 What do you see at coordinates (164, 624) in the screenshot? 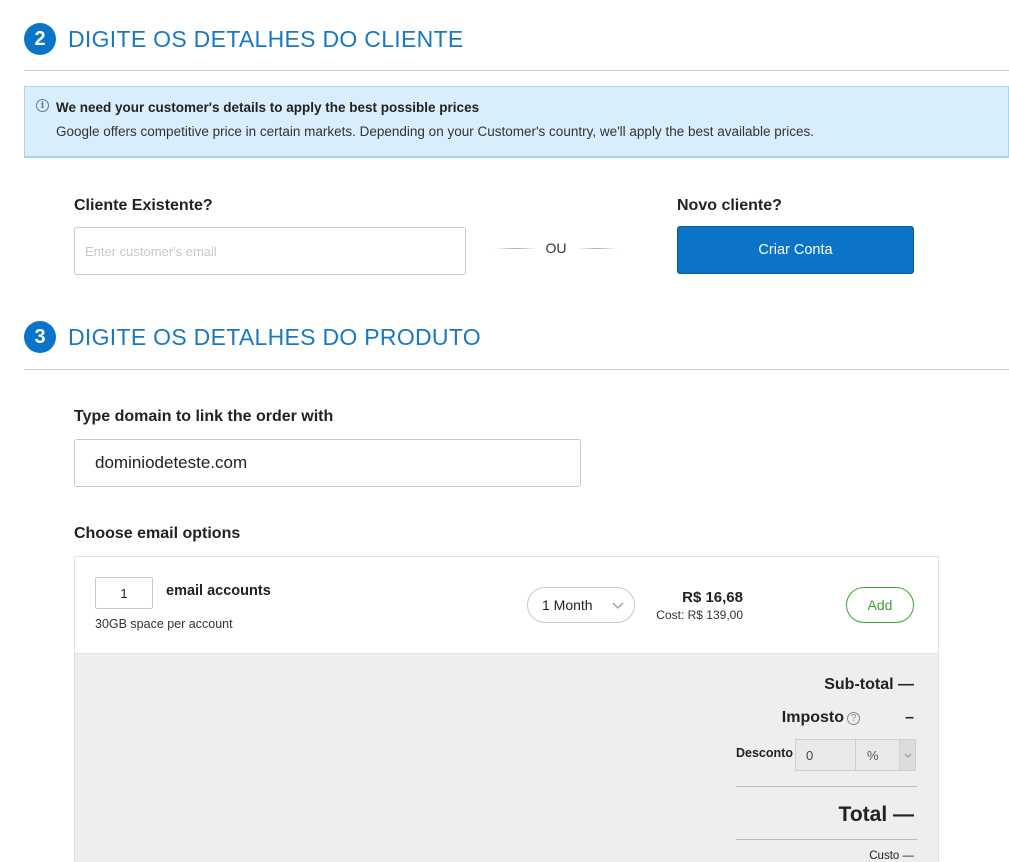
I see `space-note: 30GB space per account` at bounding box center [164, 624].